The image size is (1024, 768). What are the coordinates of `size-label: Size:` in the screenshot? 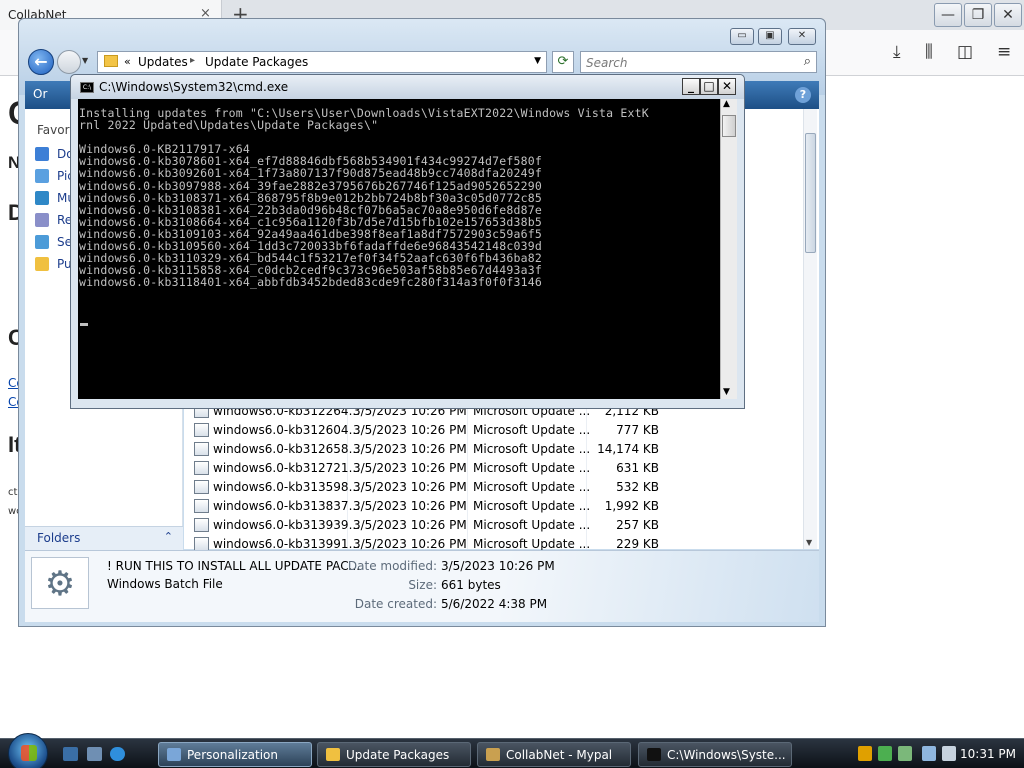 It's located at (422, 585).